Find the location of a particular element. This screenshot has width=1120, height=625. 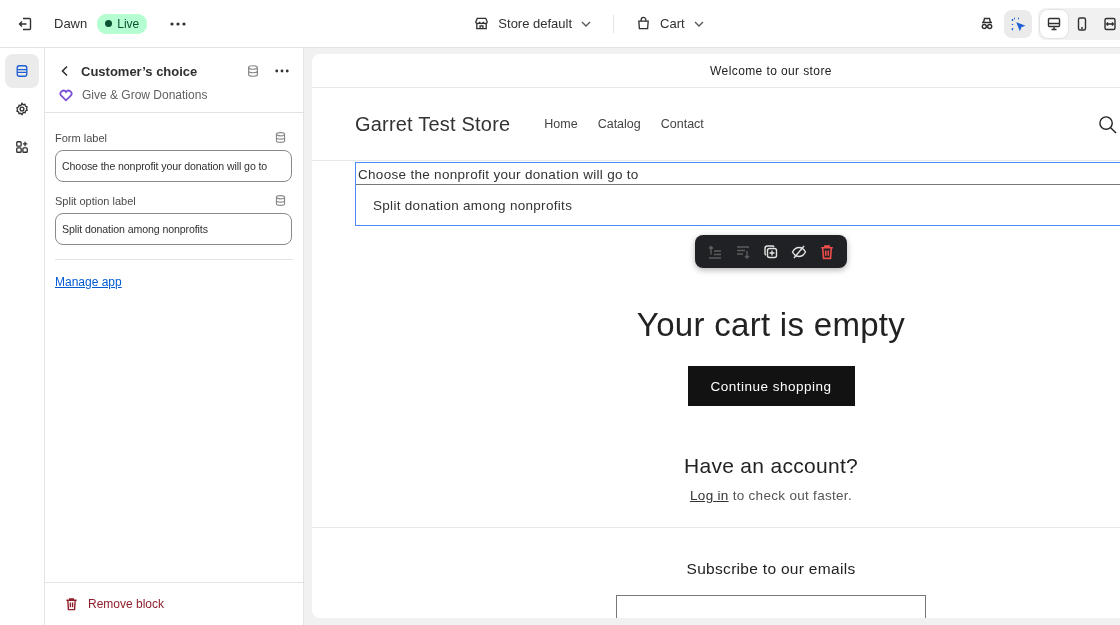

nonprofit-select: Split donation among nonprofits is located at coordinates (738, 204).